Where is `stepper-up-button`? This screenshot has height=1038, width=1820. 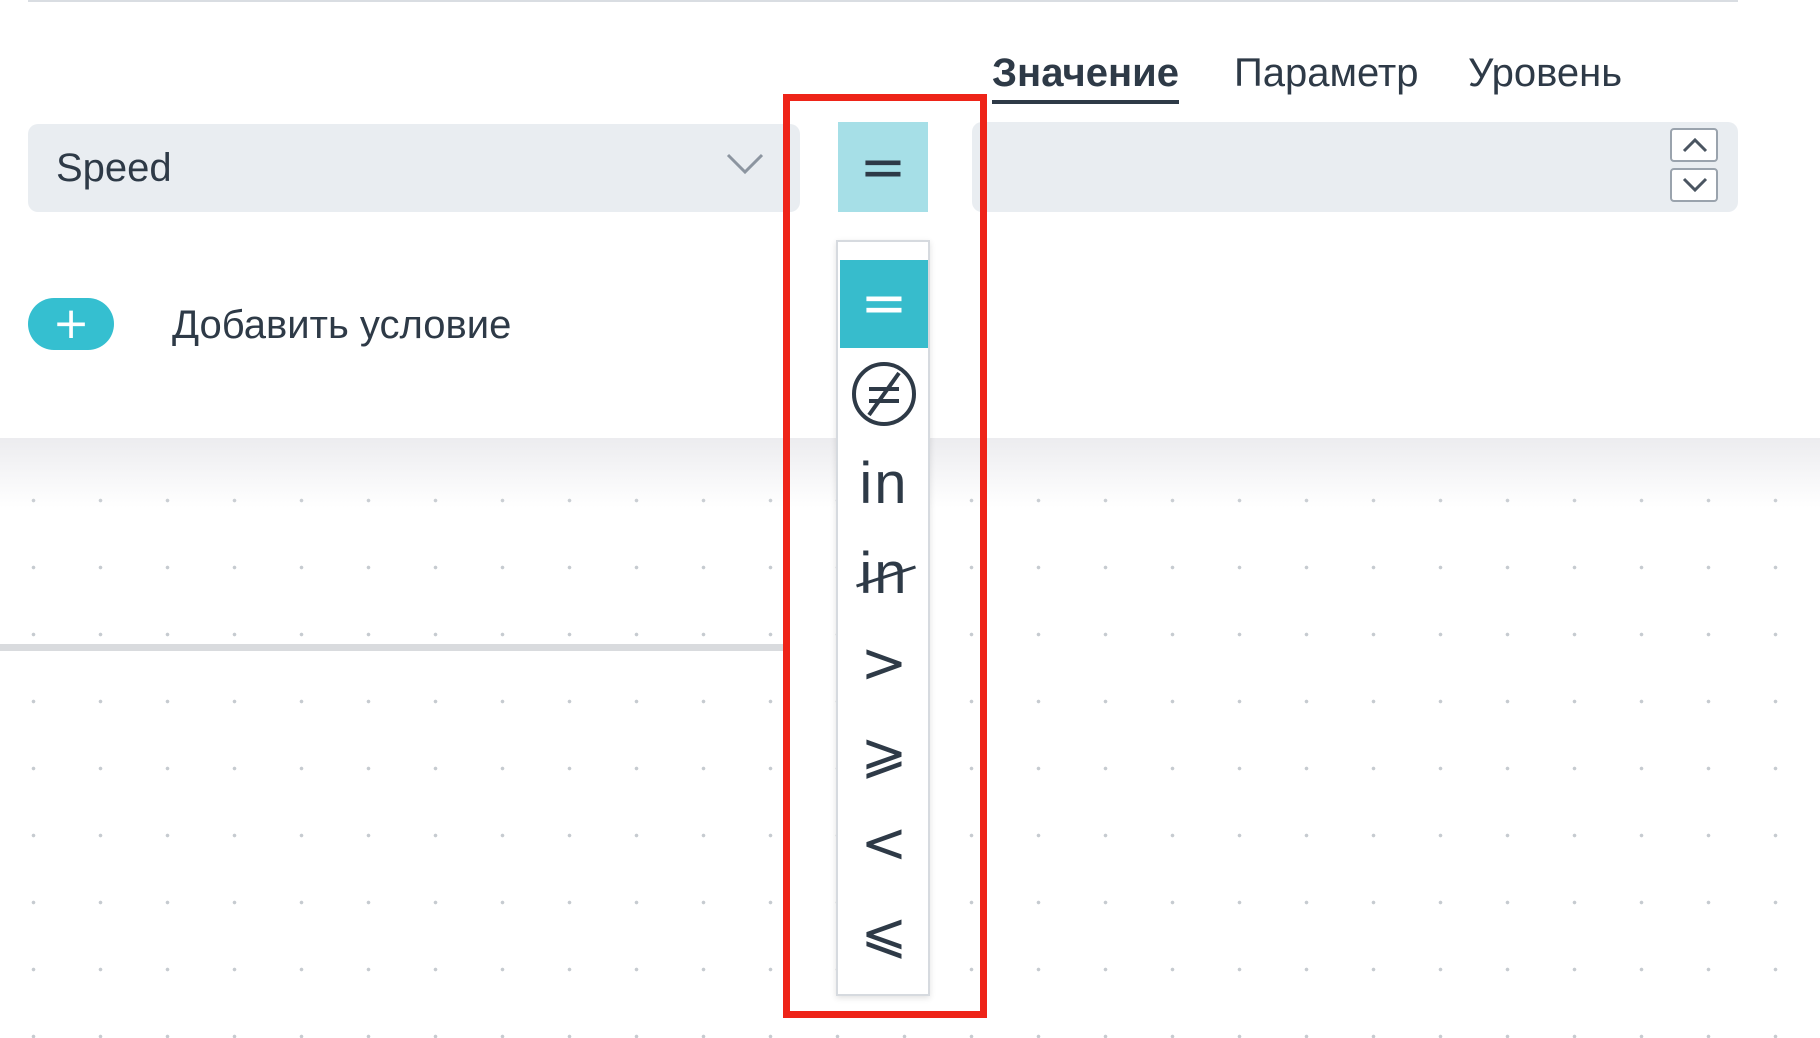
stepper-up-button is located at coordinates (1694, 145).